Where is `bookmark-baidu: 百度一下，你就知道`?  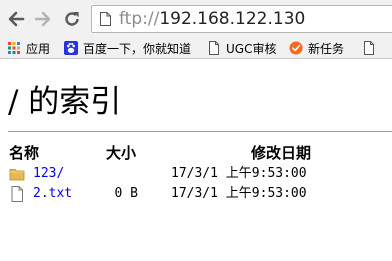 bookmark-baidu: 百度一下，你就知道 is located at coordinates (127, 48).